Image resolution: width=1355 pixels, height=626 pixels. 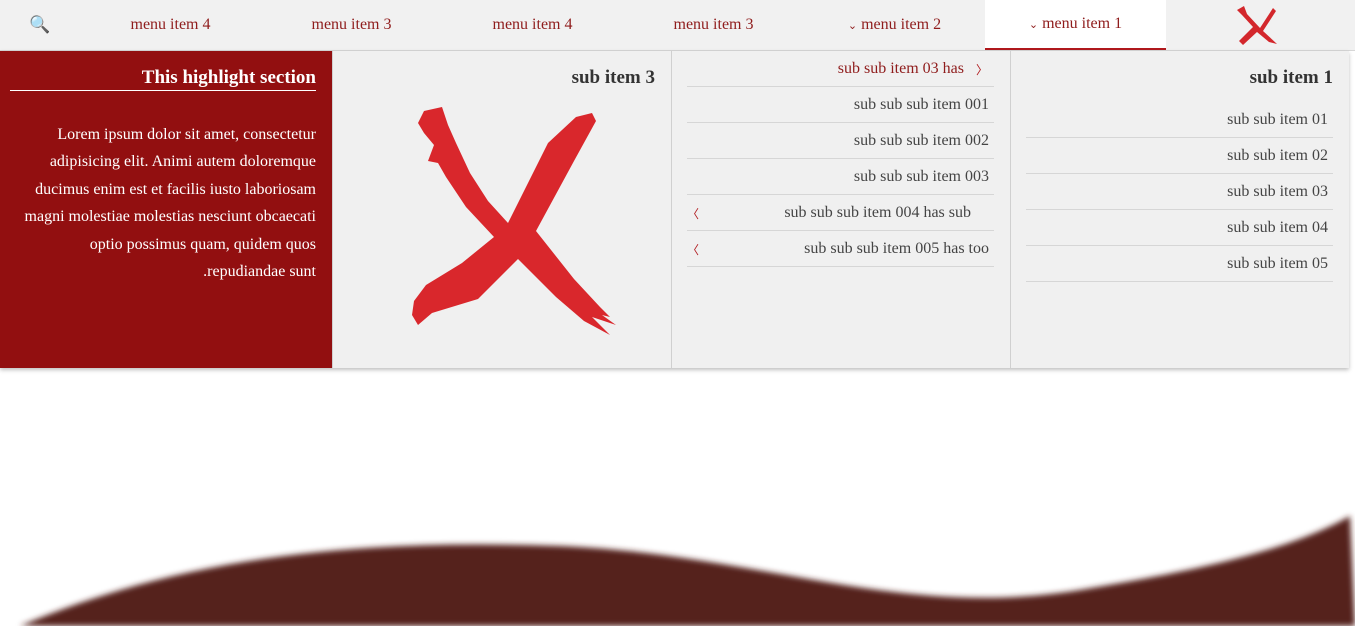 I want to click on list-item-label: sub sub sub item 002, so click(x=921, y=140).